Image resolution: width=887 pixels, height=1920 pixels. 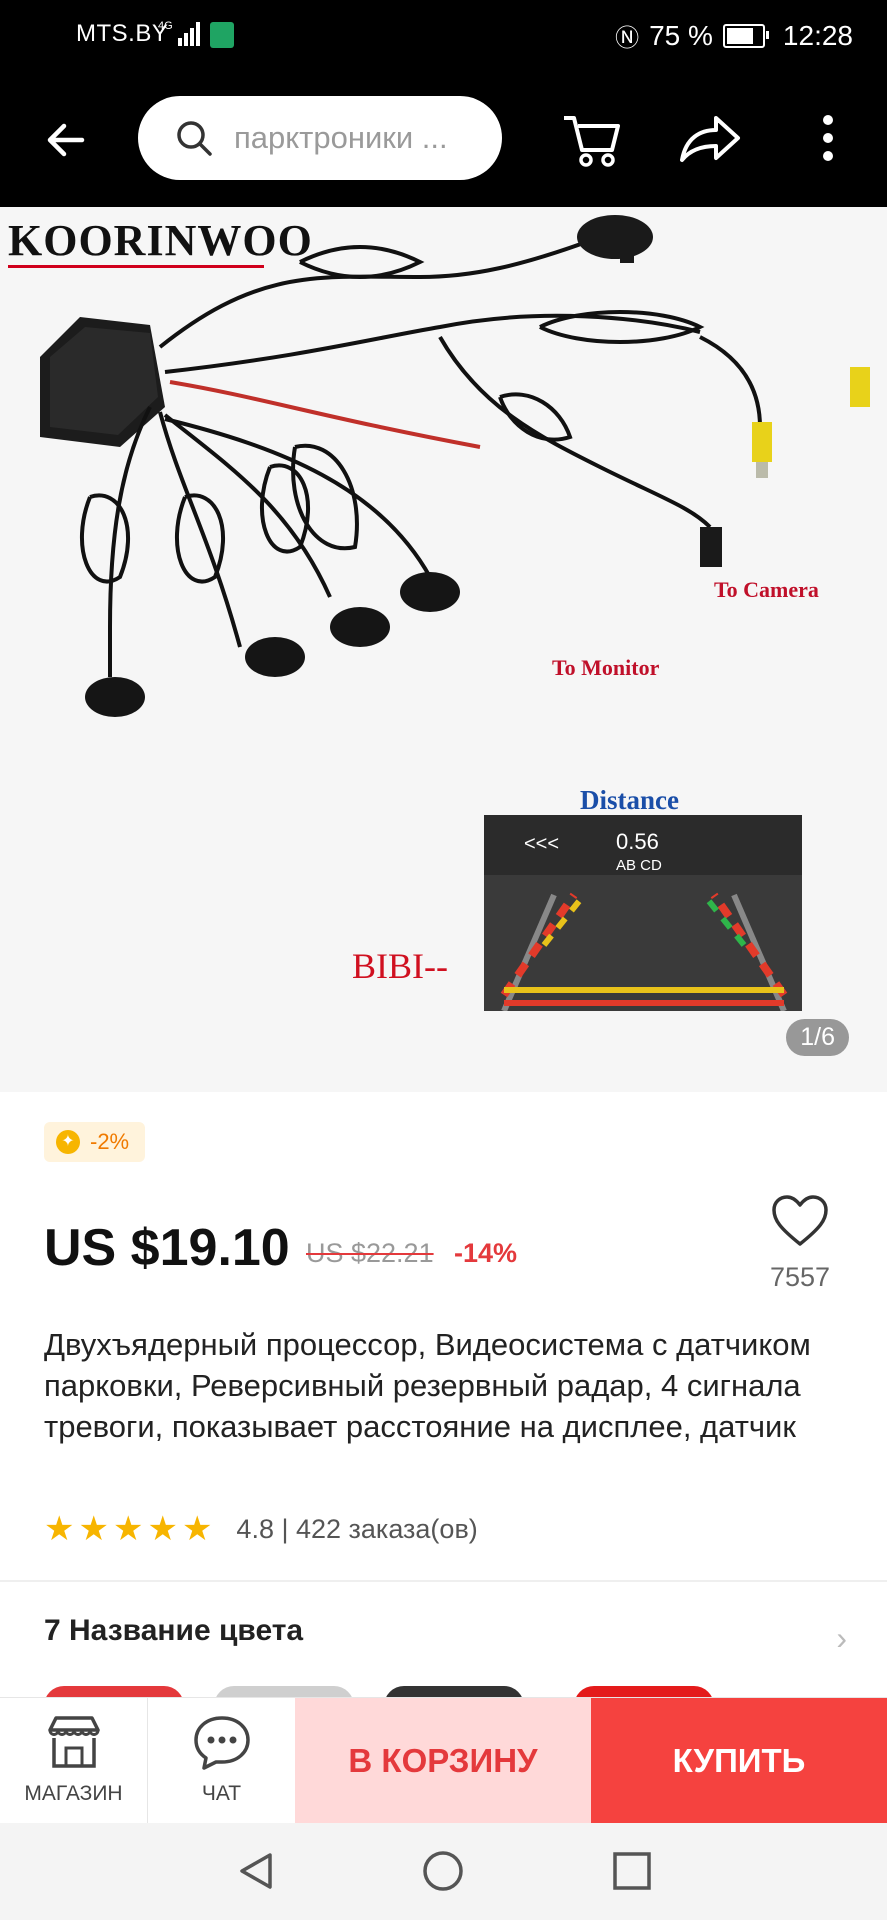 I want to click on nav-home-icon, so click(x=443, y=1871).